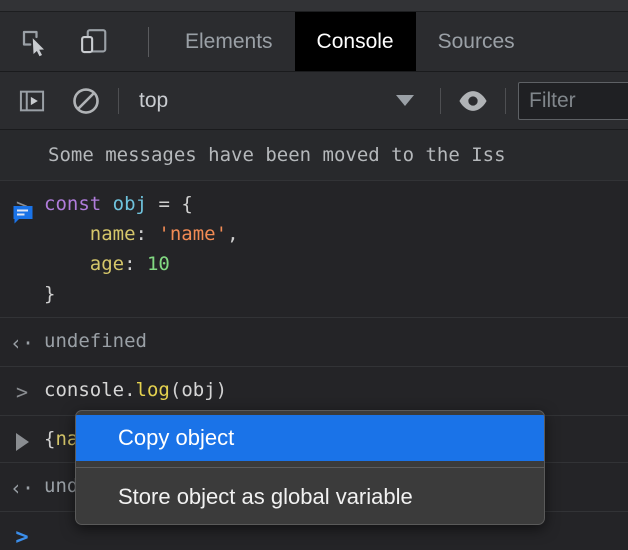  I want to click on console-code: console.log(obj), so click(135, 390).